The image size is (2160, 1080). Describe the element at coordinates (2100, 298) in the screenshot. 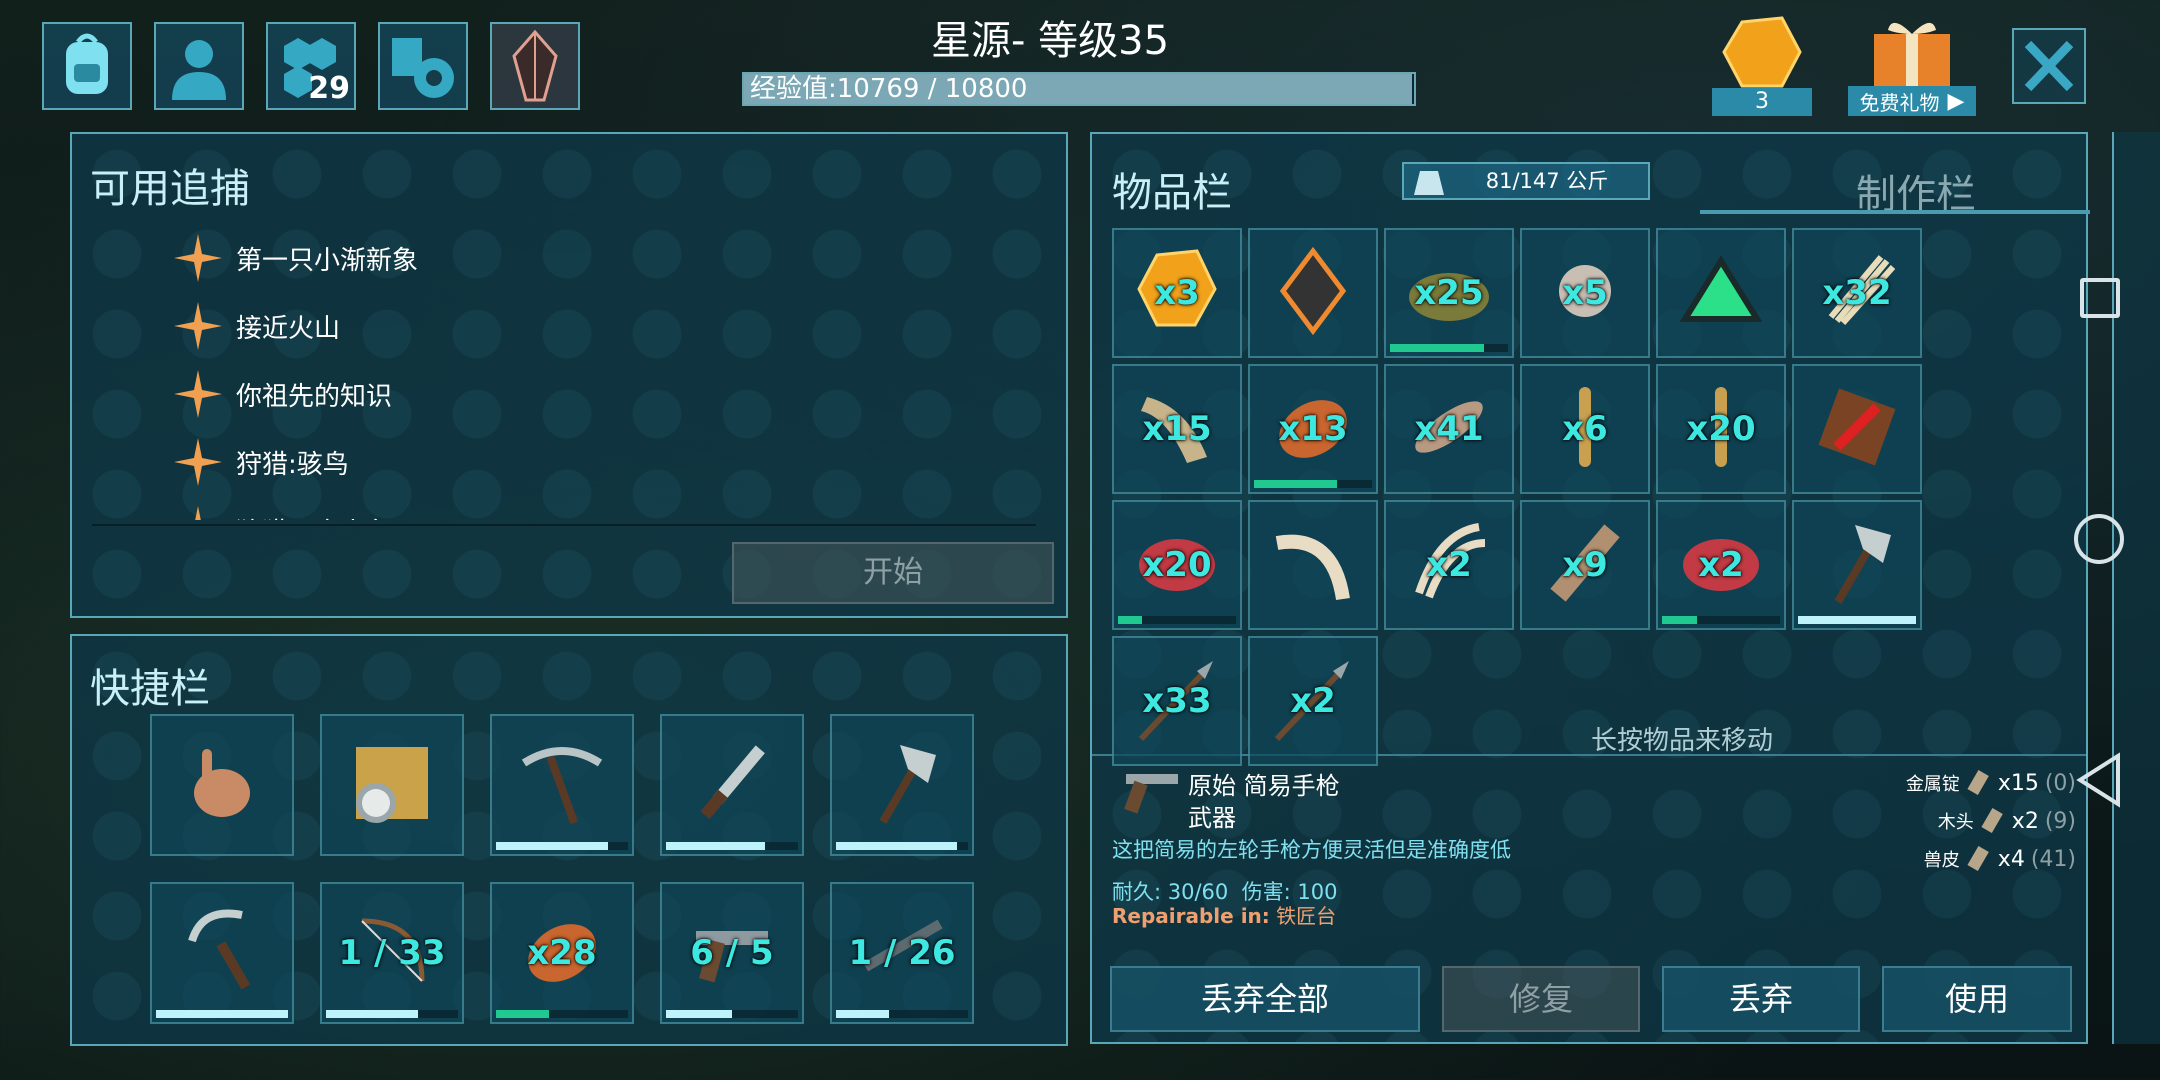

I see `nav-square-button` at that location.